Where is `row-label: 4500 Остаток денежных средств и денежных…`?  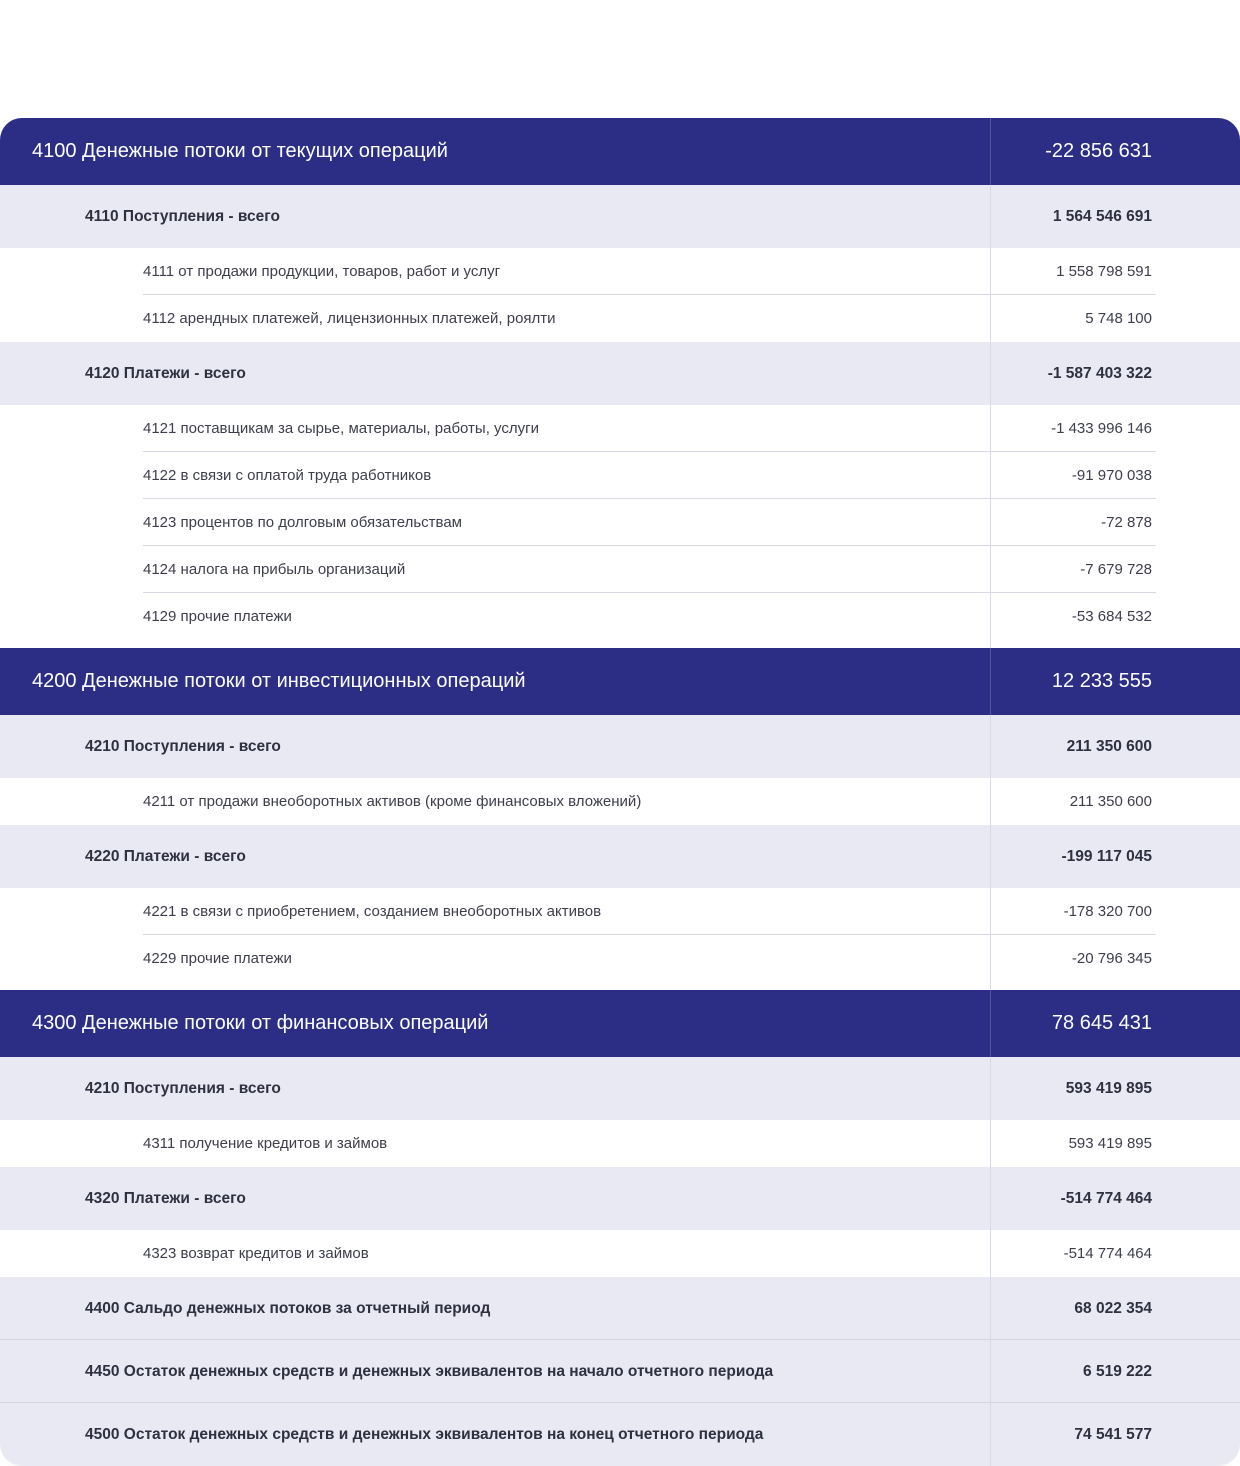 row-label: 4500 Остаток денежных средств и денежных… is located at coordinates (424, 1434).